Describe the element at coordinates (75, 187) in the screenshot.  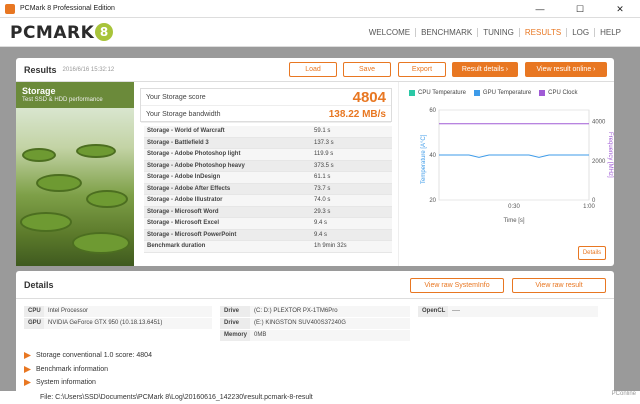
I see `lily-pad-image` at that location.